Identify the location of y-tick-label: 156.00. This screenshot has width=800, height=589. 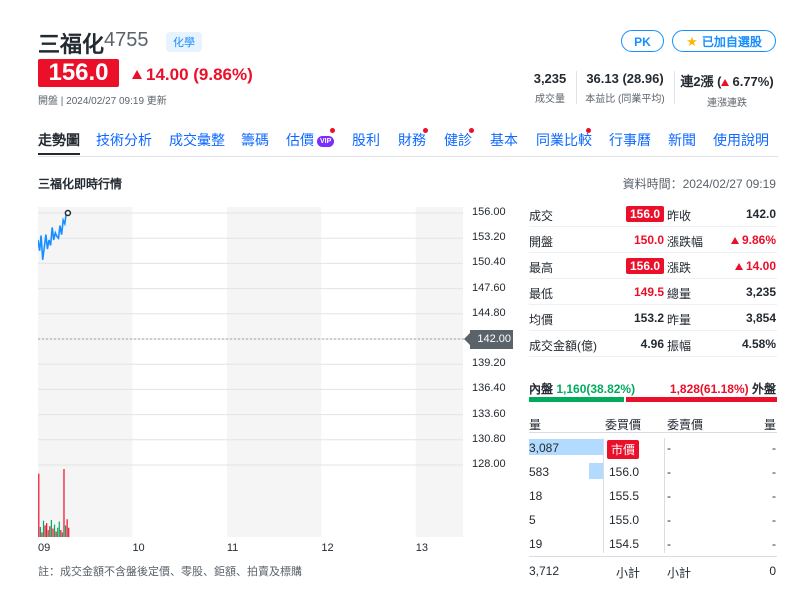
(489, 212).